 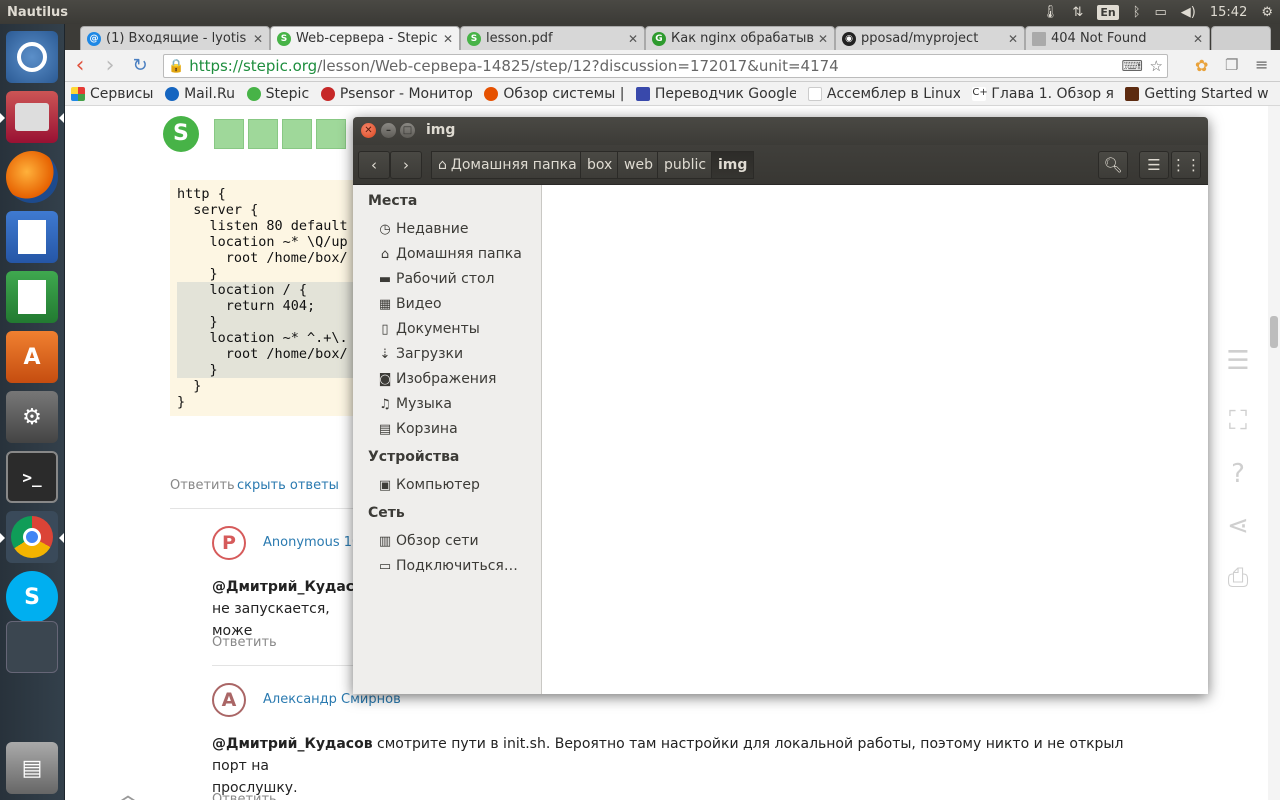 I want to click on list-icon: ☰, so click(x=1238, y=361).